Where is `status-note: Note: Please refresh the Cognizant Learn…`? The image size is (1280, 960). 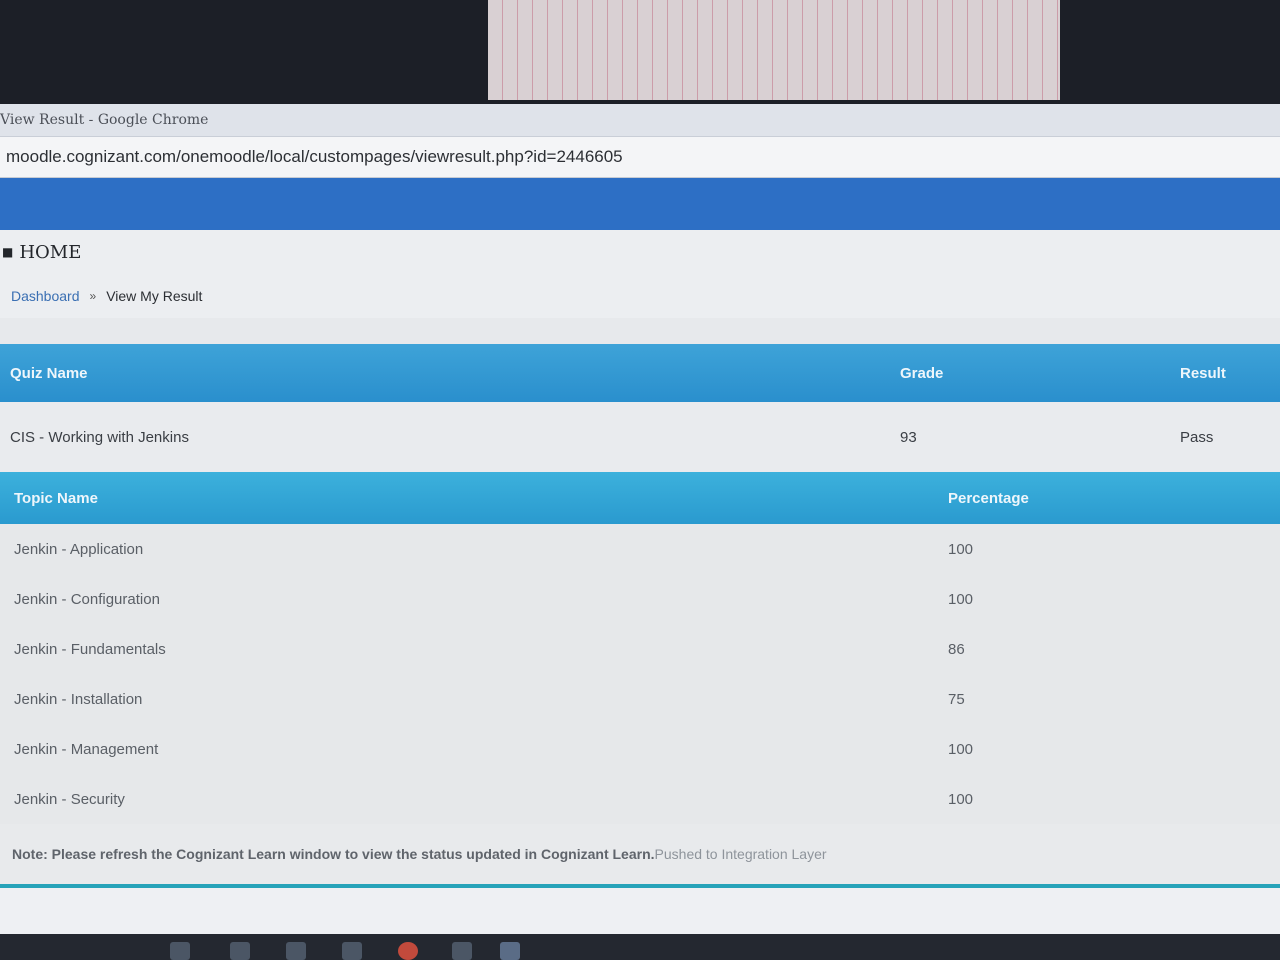
status-note: Note: Please refresh the Cognizant Learn… is located at coordinates (640, 854).